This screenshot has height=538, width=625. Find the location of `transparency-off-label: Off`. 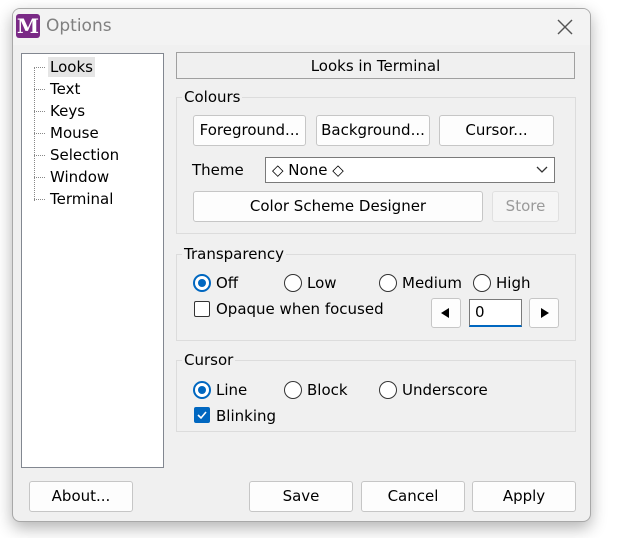

transparency-off-label: Off is located at coordinates (227, 283).